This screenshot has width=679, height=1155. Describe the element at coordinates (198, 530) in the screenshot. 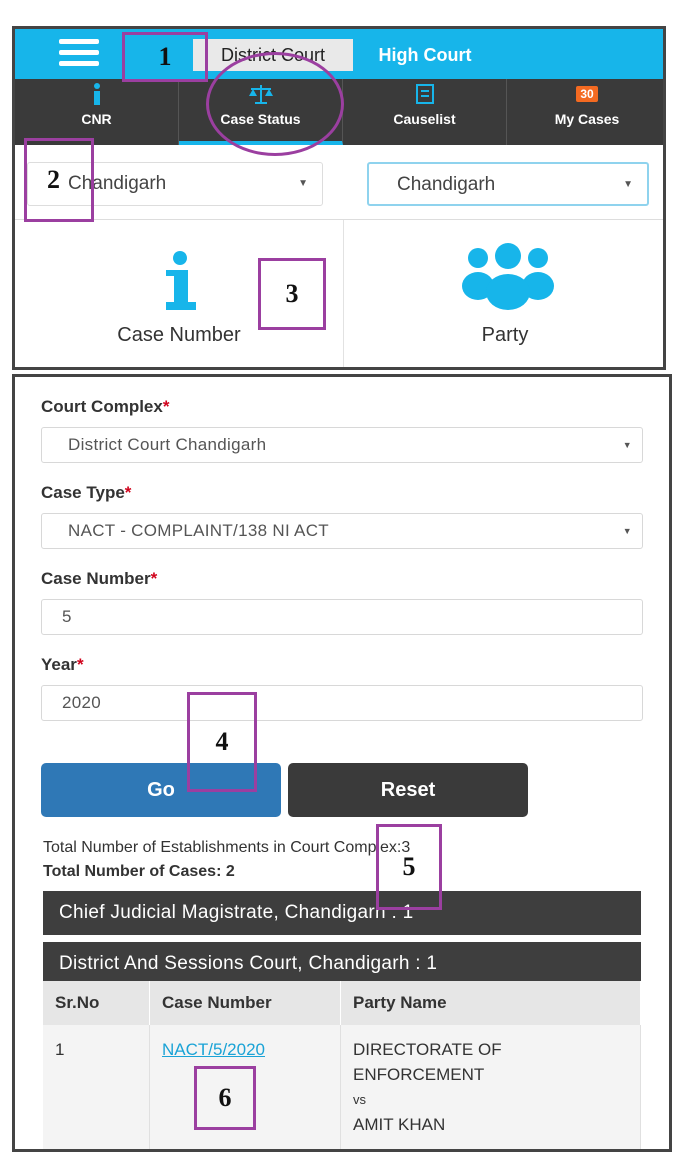

I see `case-type-value: NACT - COMPLAINT/138 NI ACT` at that location.